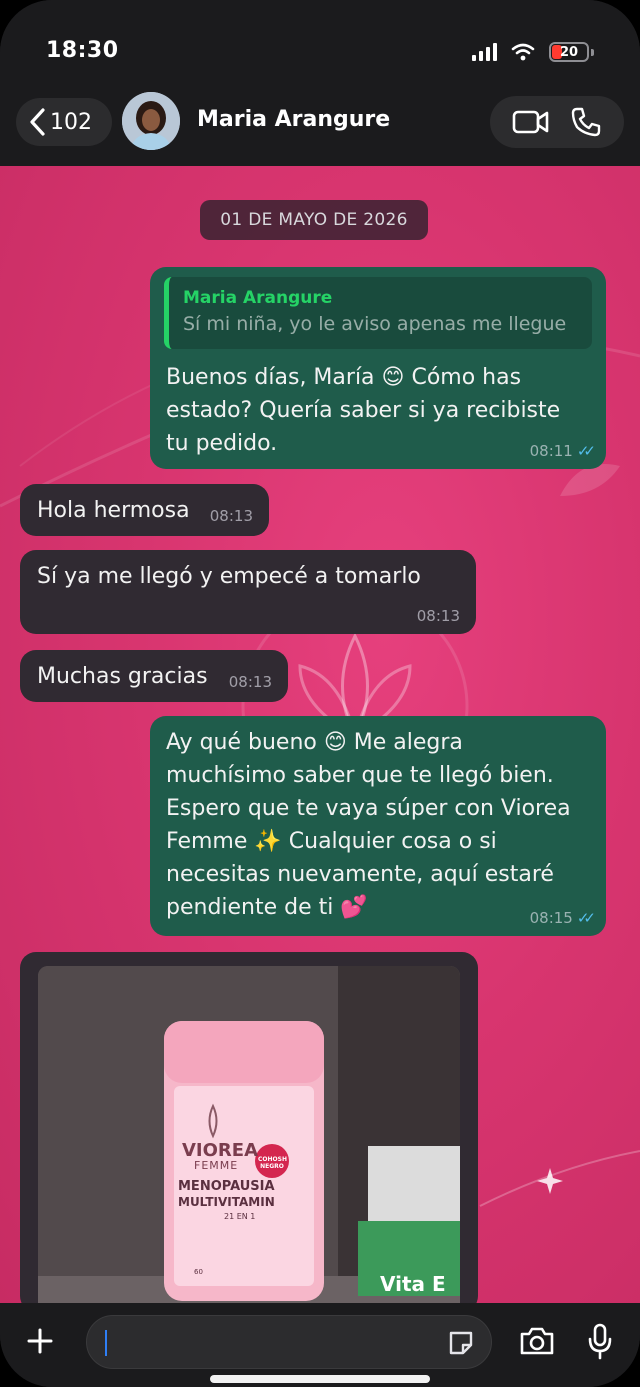 This screenshot has width=640, height=1387. I want to click on photo-brand: VIOREA, so click(220, 1150).